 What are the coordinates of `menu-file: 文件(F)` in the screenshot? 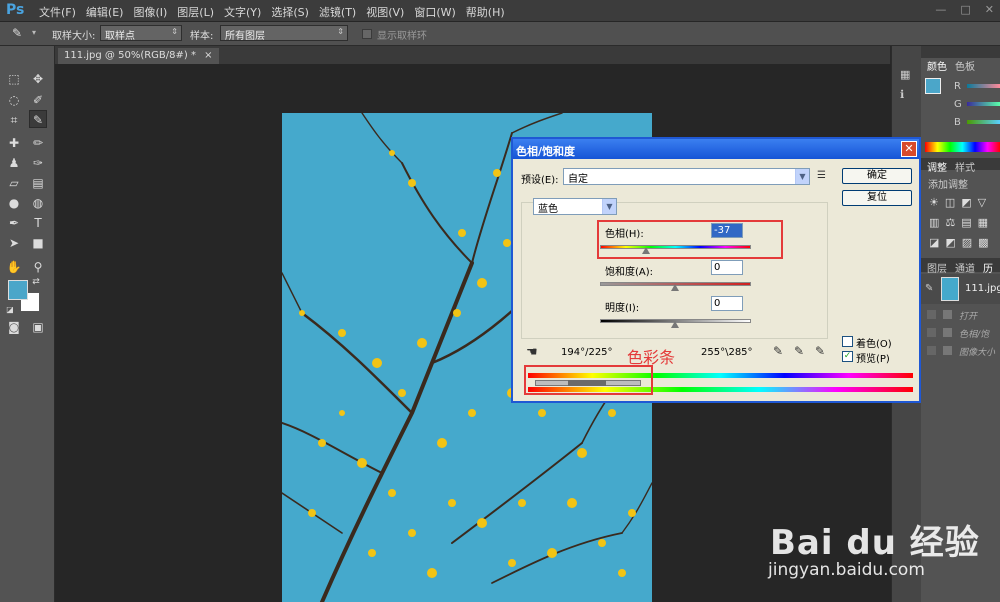 It's located at (57, 12).